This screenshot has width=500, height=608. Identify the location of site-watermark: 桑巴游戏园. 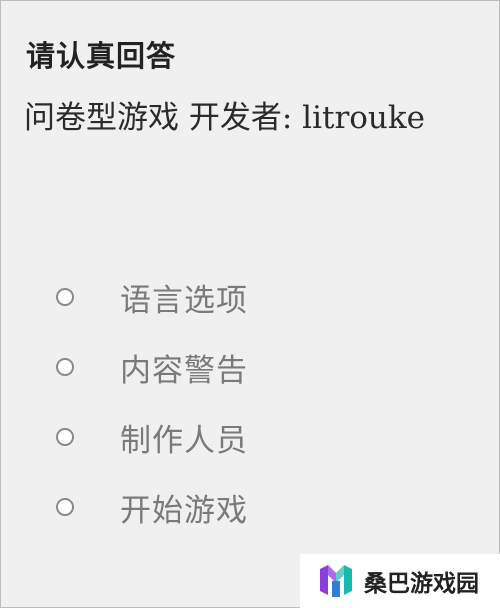
(400, 581).